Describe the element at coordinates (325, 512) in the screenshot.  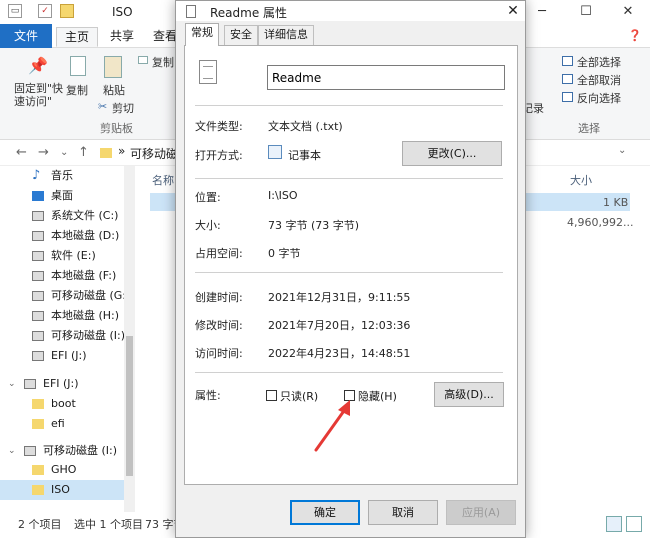
I see `ok-button: 确定` at that location.